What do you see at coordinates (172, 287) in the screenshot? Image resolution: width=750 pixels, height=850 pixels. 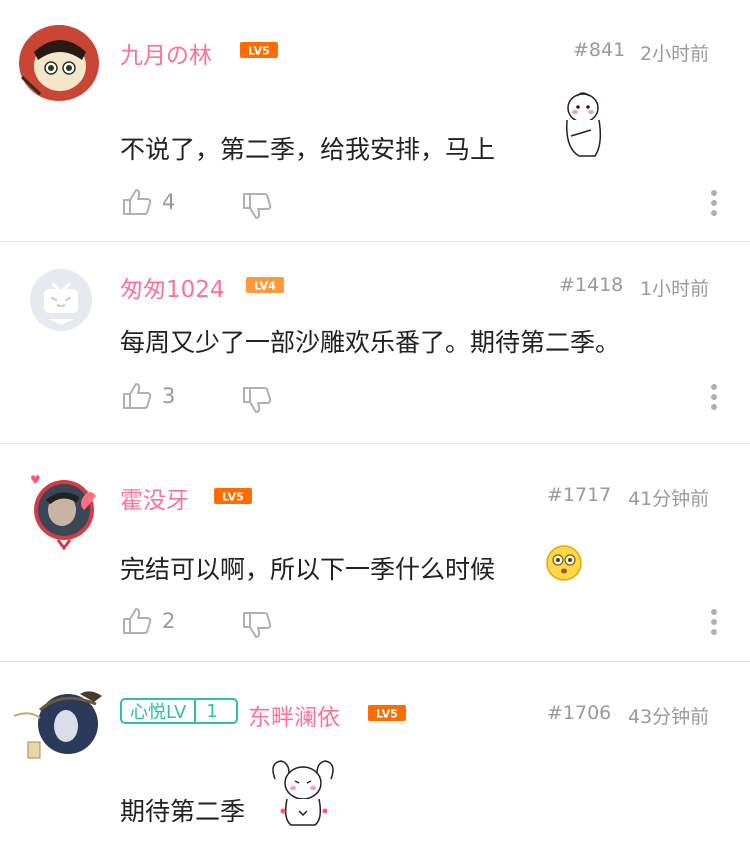 I see `username: 匆匆1024` at bounding box center [172, 287].